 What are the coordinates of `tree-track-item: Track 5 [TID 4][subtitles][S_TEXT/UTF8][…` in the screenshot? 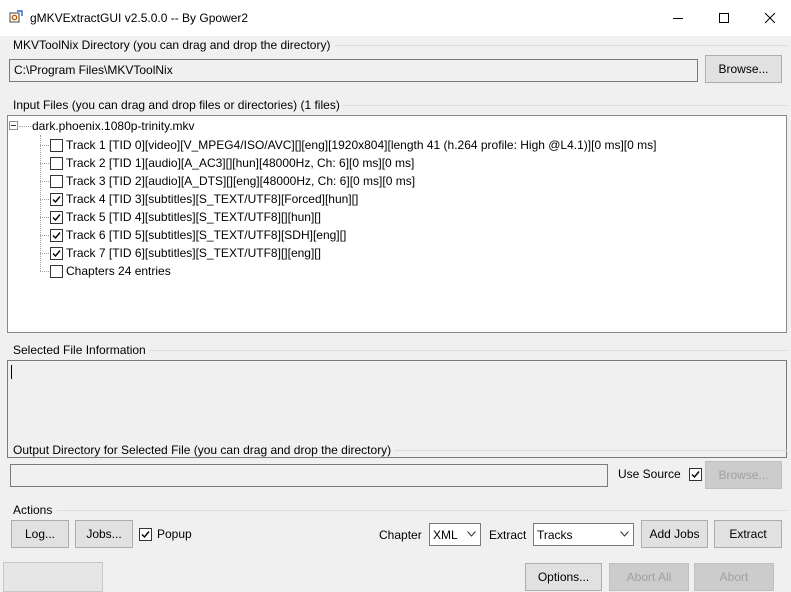 It's located at (185, 217).